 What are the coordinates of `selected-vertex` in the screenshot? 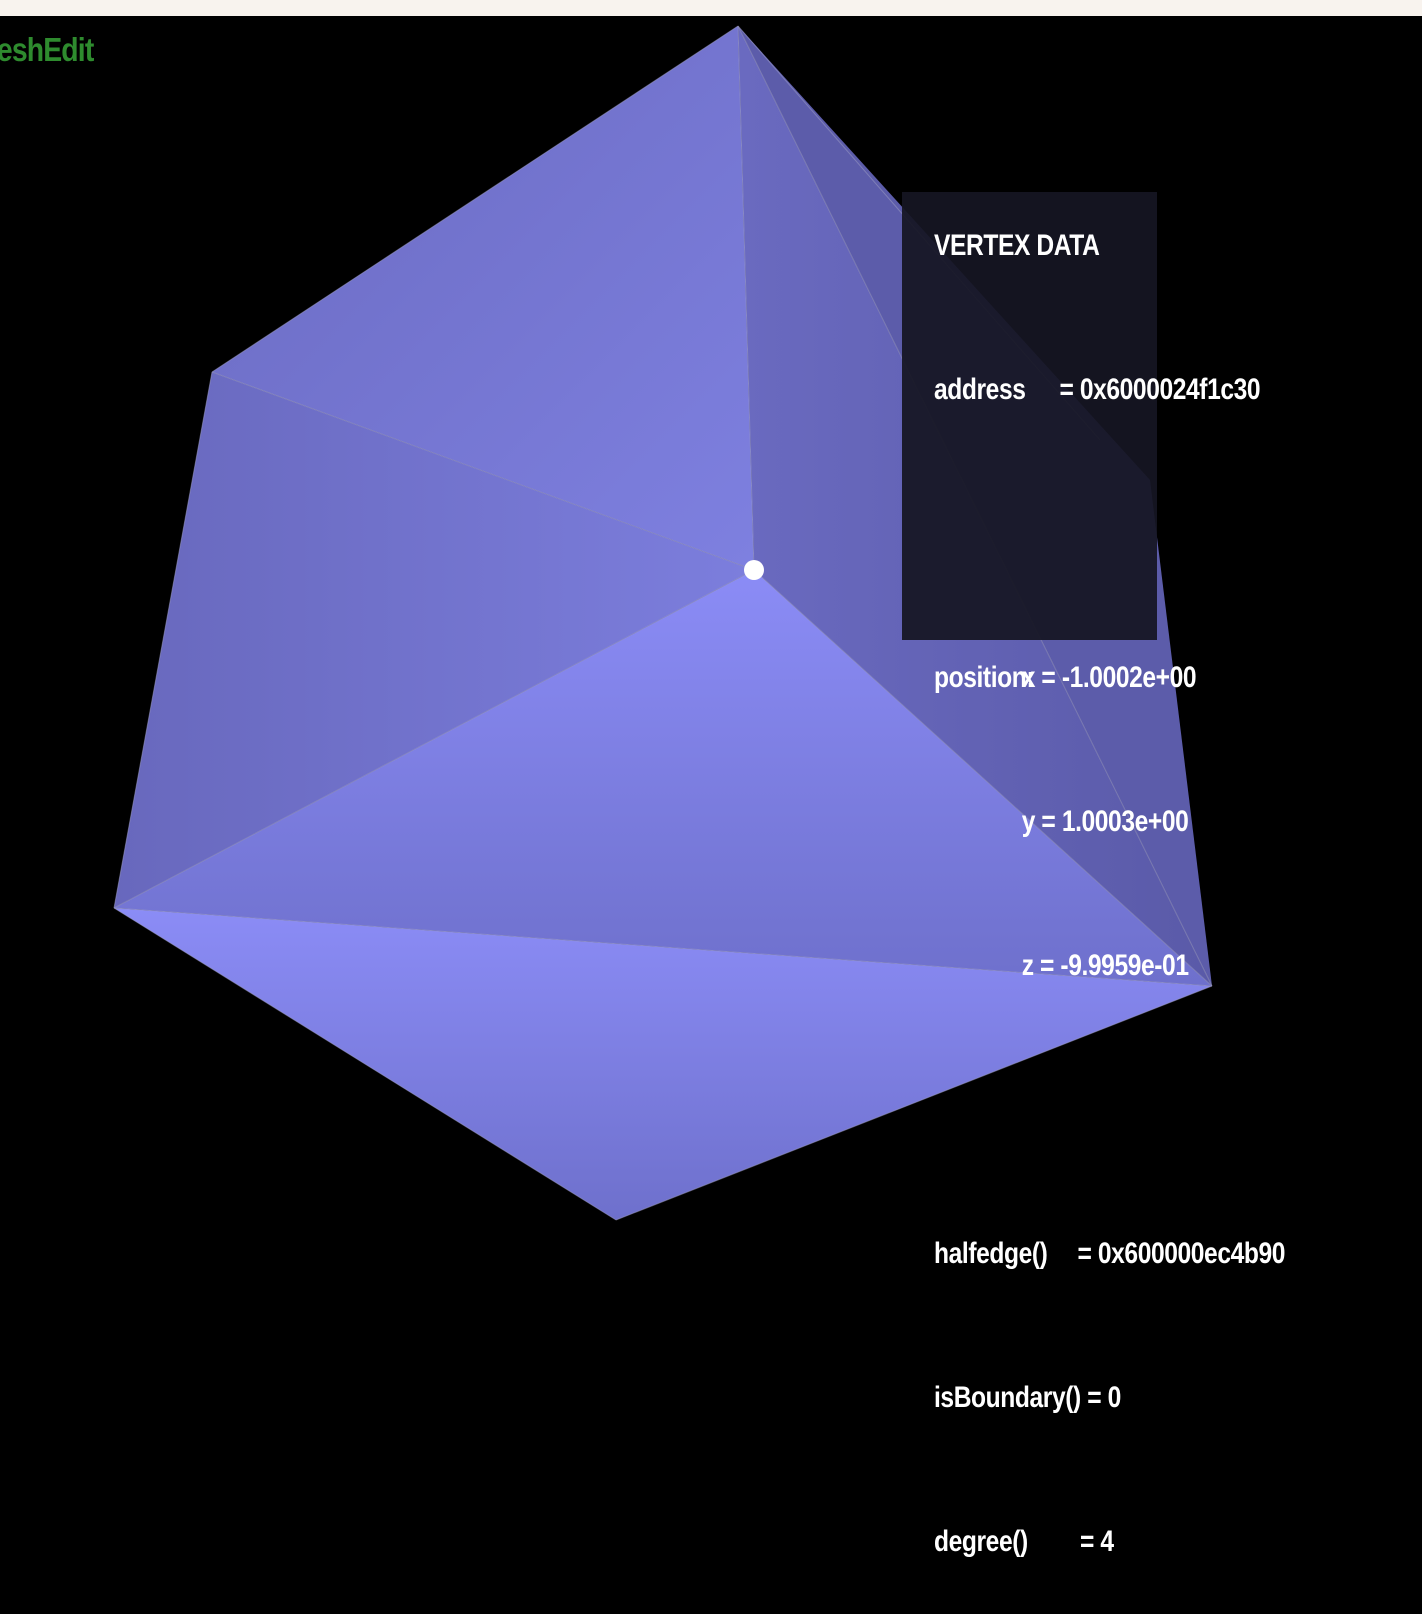 It's located at (754, 570).